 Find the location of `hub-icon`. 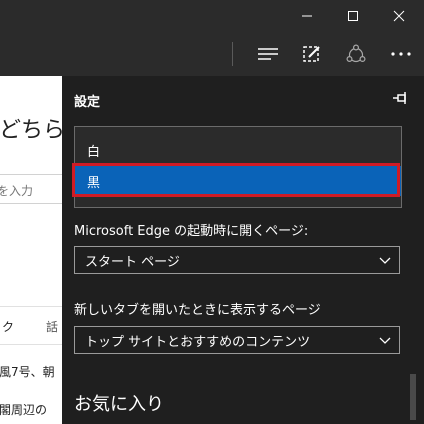

hub-icon is located at coordinates (268, 54).